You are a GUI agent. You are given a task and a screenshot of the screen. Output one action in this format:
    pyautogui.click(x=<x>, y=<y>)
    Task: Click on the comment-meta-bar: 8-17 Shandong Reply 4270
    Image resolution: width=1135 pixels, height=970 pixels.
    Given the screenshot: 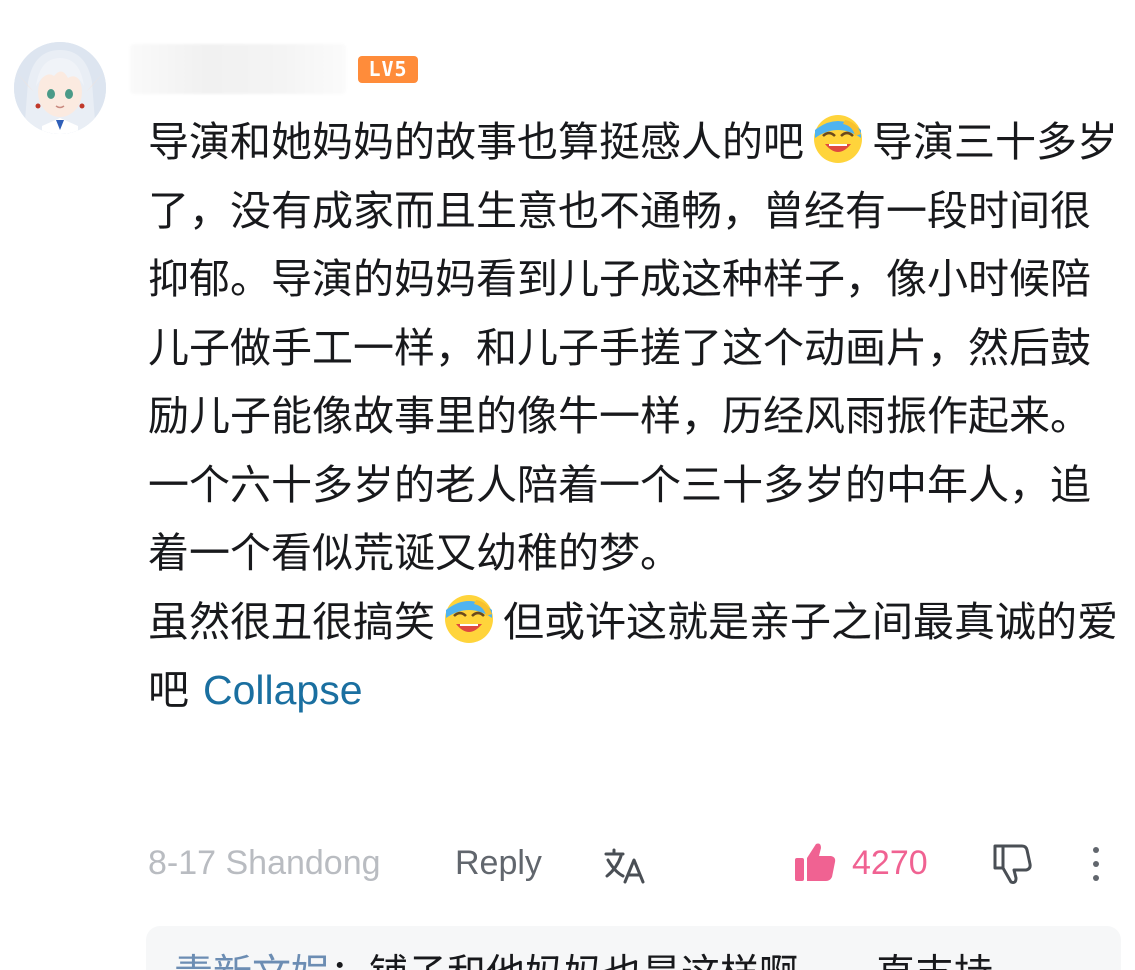 What is the action you would take?
    pyautogui.click(x=633, y=864)
    